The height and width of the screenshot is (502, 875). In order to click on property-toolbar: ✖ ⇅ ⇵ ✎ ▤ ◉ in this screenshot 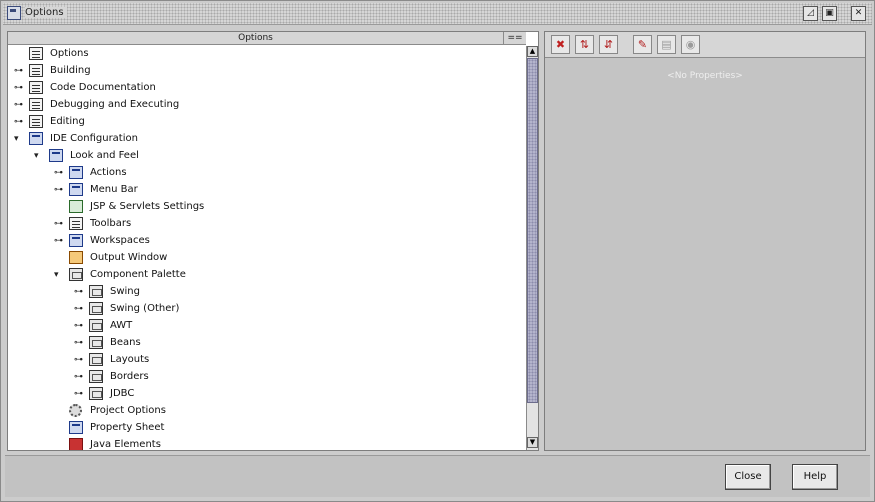, I will do `click(705, 45)`.